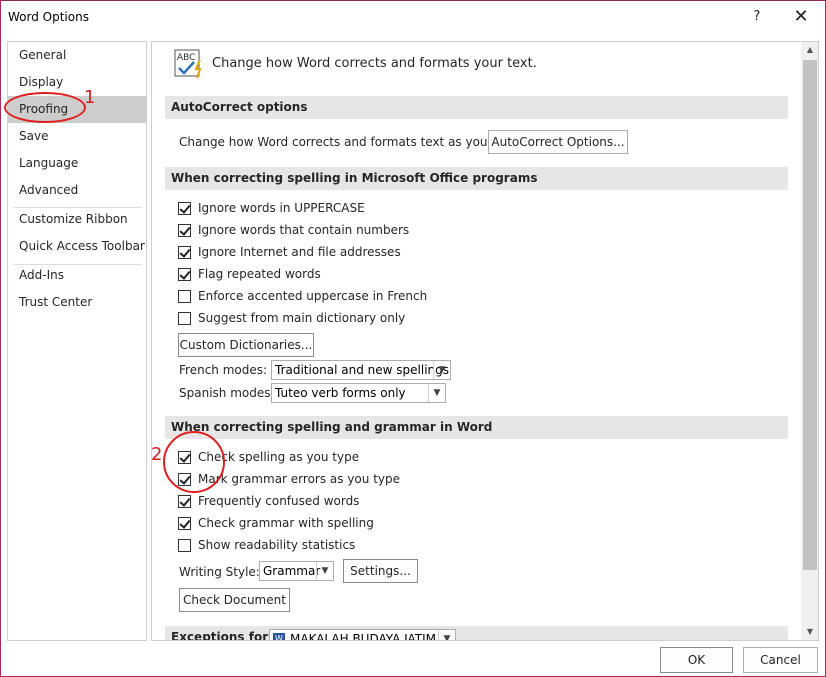 The image size is (826, 677). Describe the element at coordinates (757, 17) in the screenshot. I see `help-button: ?` at that location.